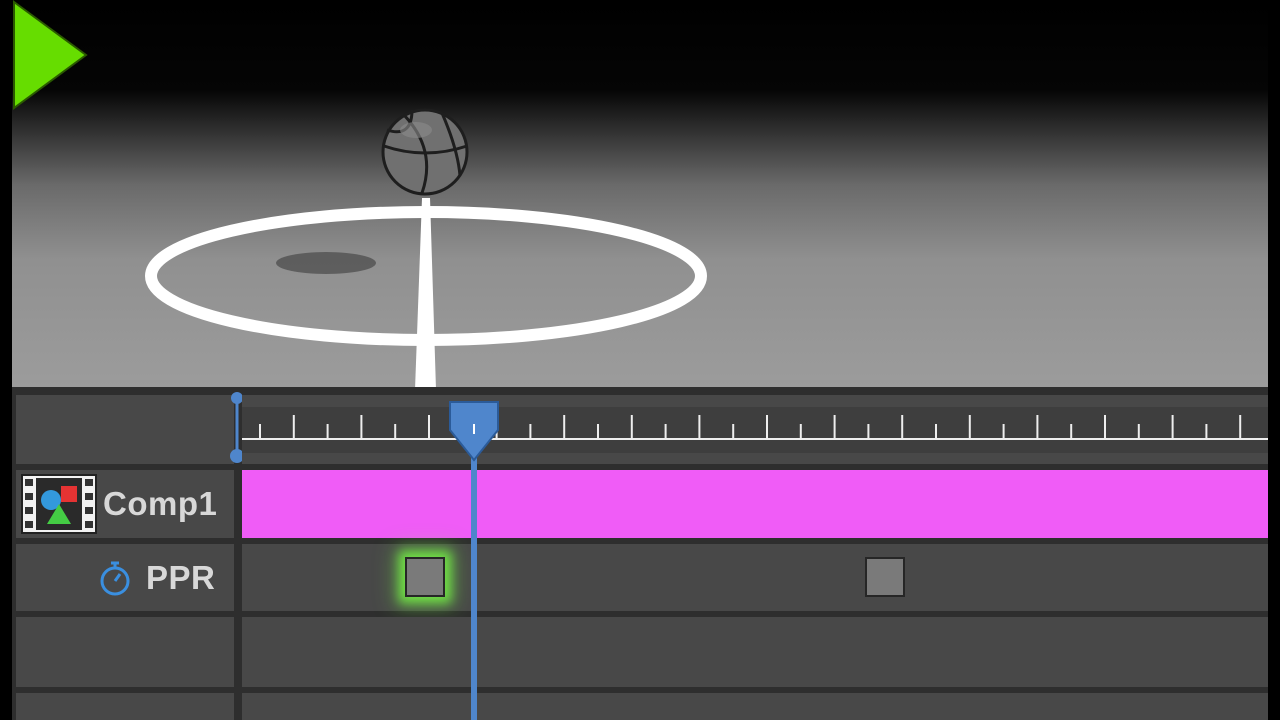 This screenshot has height=720, width=1280. Describe the element at coordinates (474, 589) in the screenshot. I see `playhead-line` at that location.